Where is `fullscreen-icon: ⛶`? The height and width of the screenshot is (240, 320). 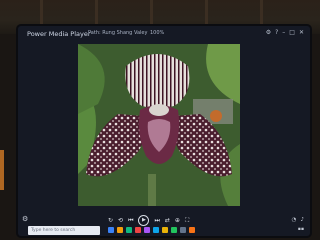 fullscreen-icon: ⛶ is located at coordinates (187, 221).